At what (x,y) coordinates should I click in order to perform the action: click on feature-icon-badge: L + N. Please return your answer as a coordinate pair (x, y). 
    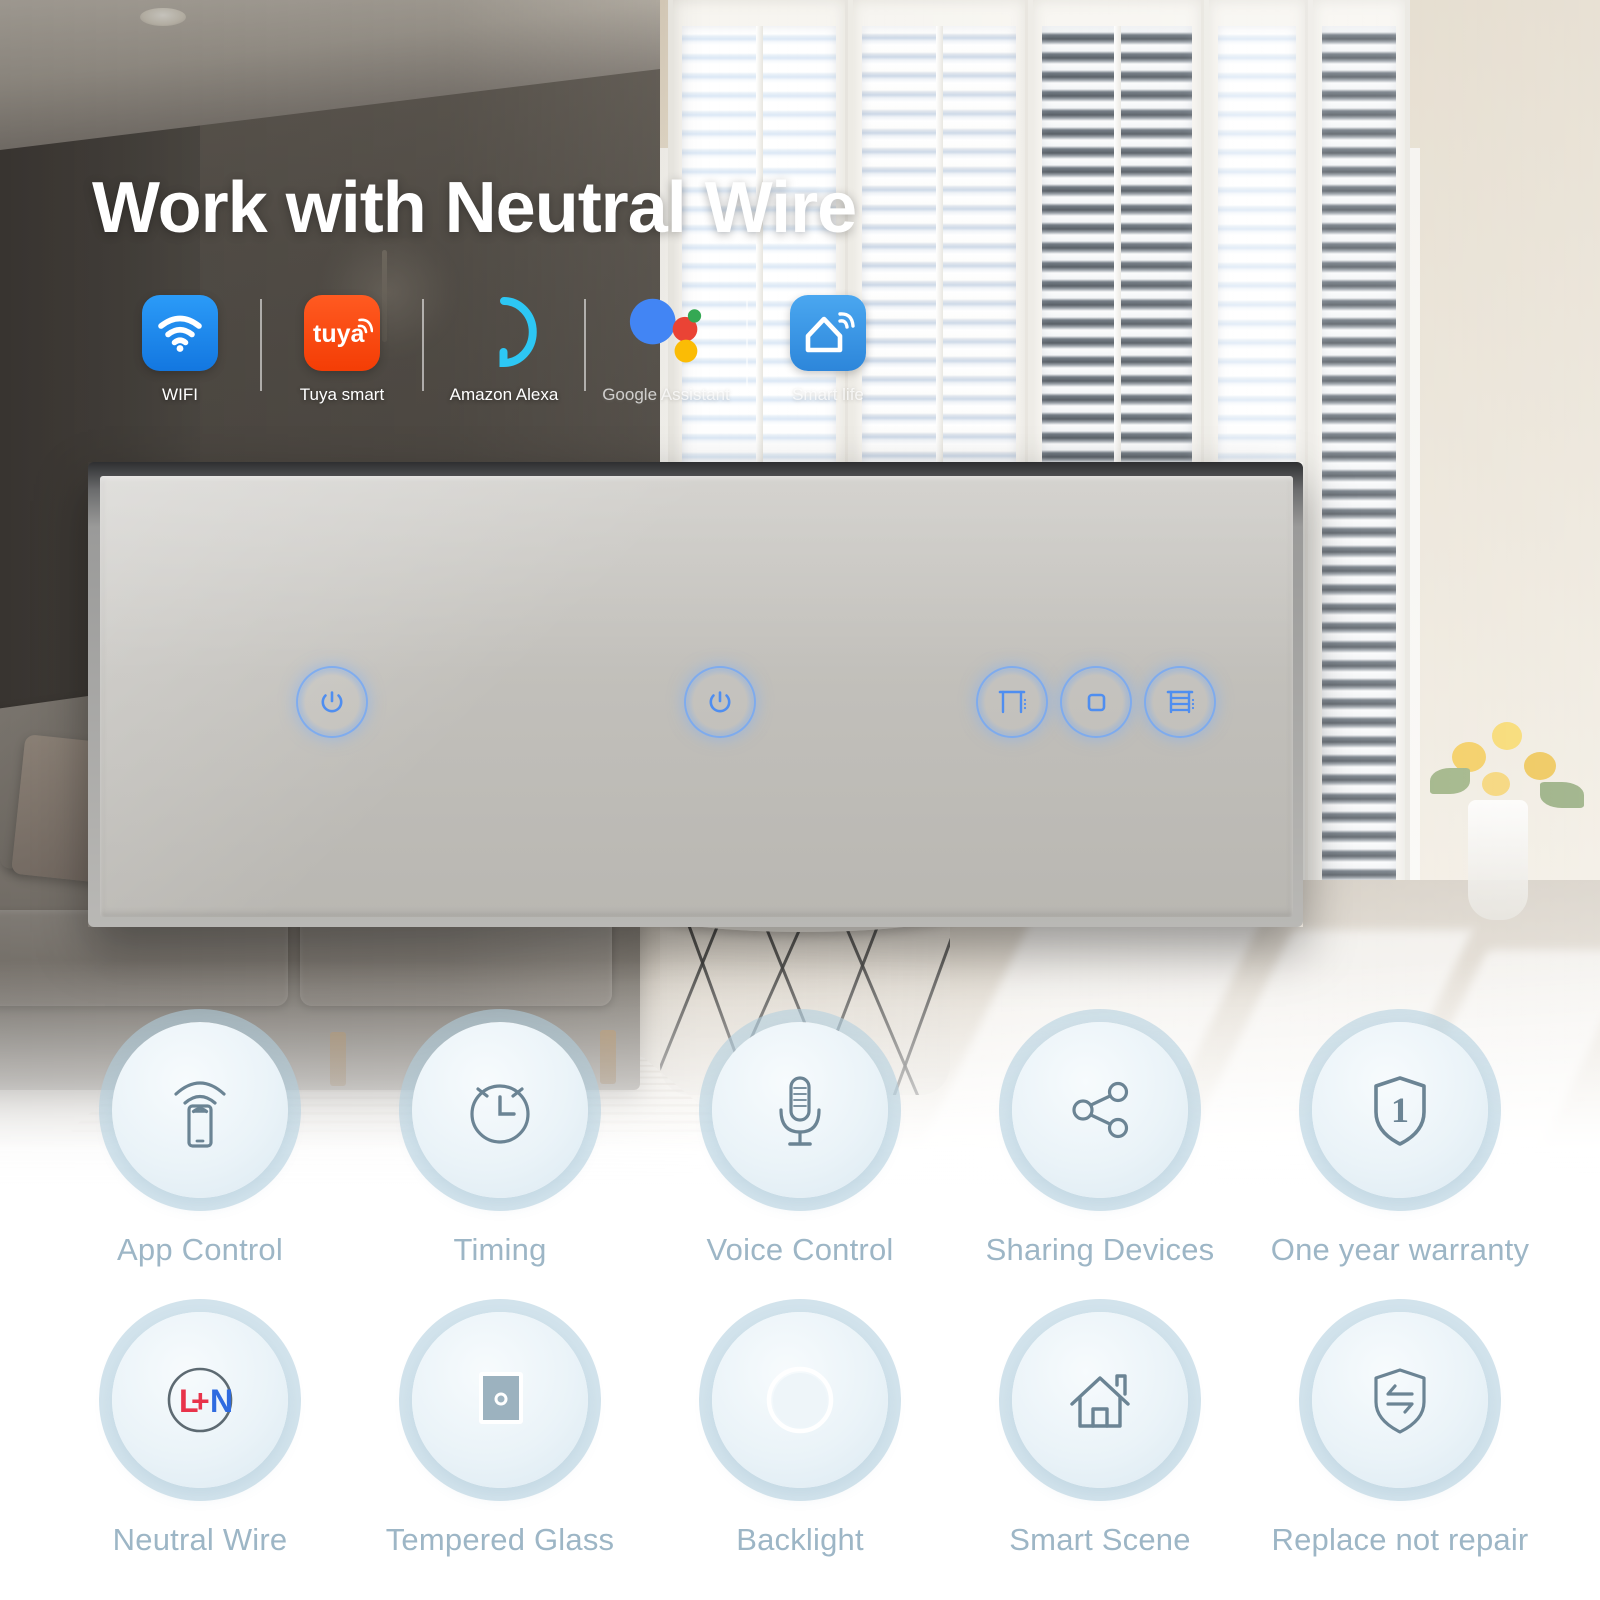
    Looking at the image, I should click on (200, 1400).